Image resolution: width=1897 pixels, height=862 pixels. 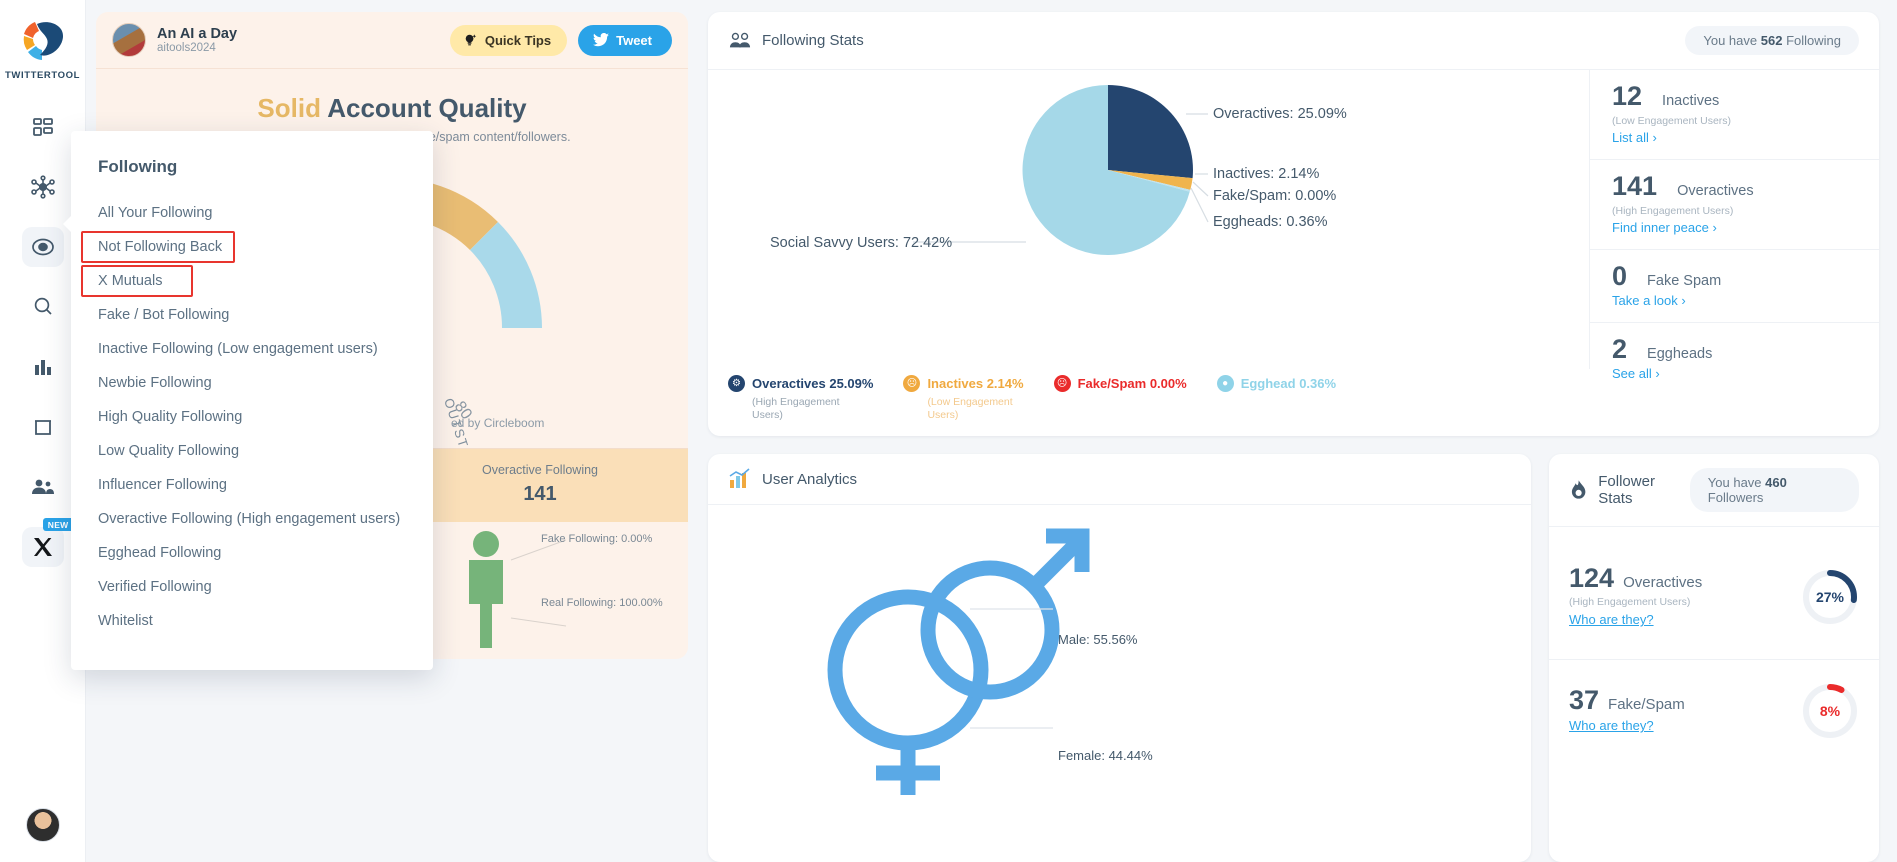 What do you see at coordinates (1646, 705) in the screenshot?
I see `follower-name: Fake/Spam` at bounding box center [1646, 705].